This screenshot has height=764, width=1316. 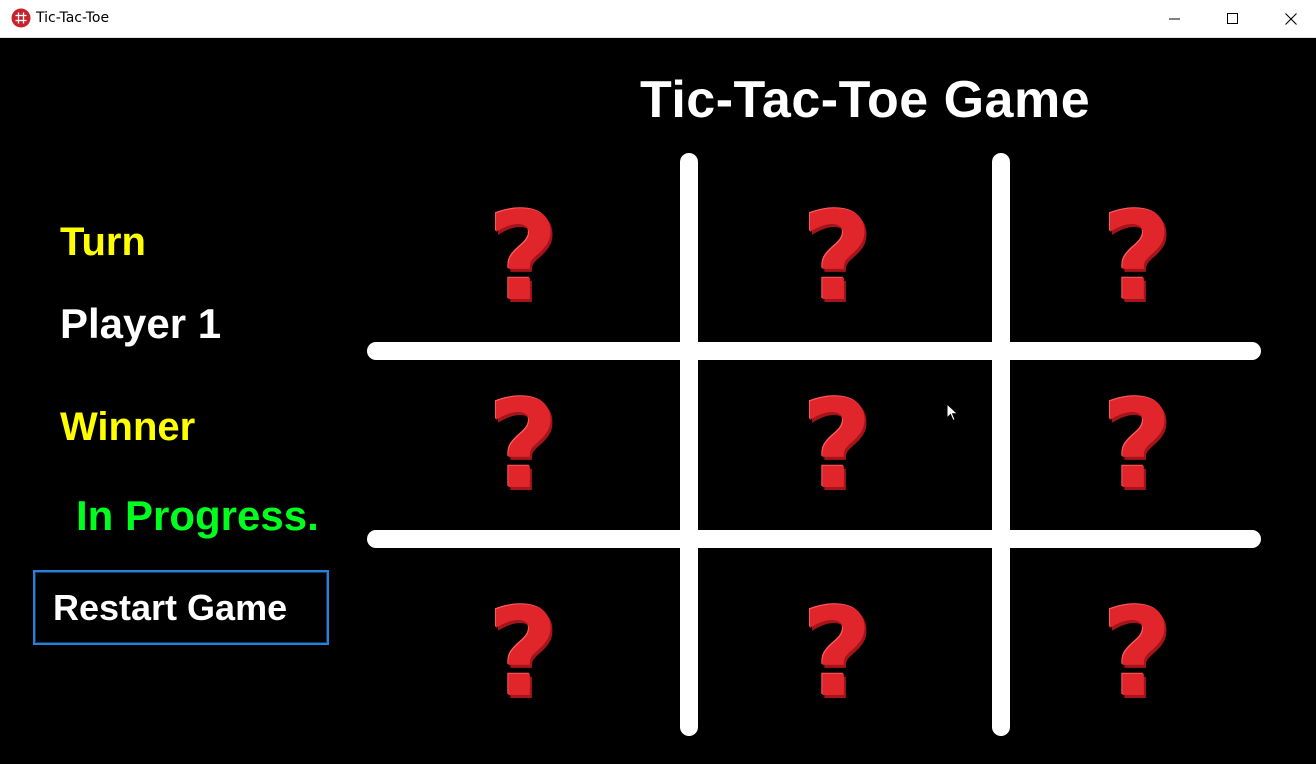 I want to click on board-cell-4: ?, so click(x=523, y=445).